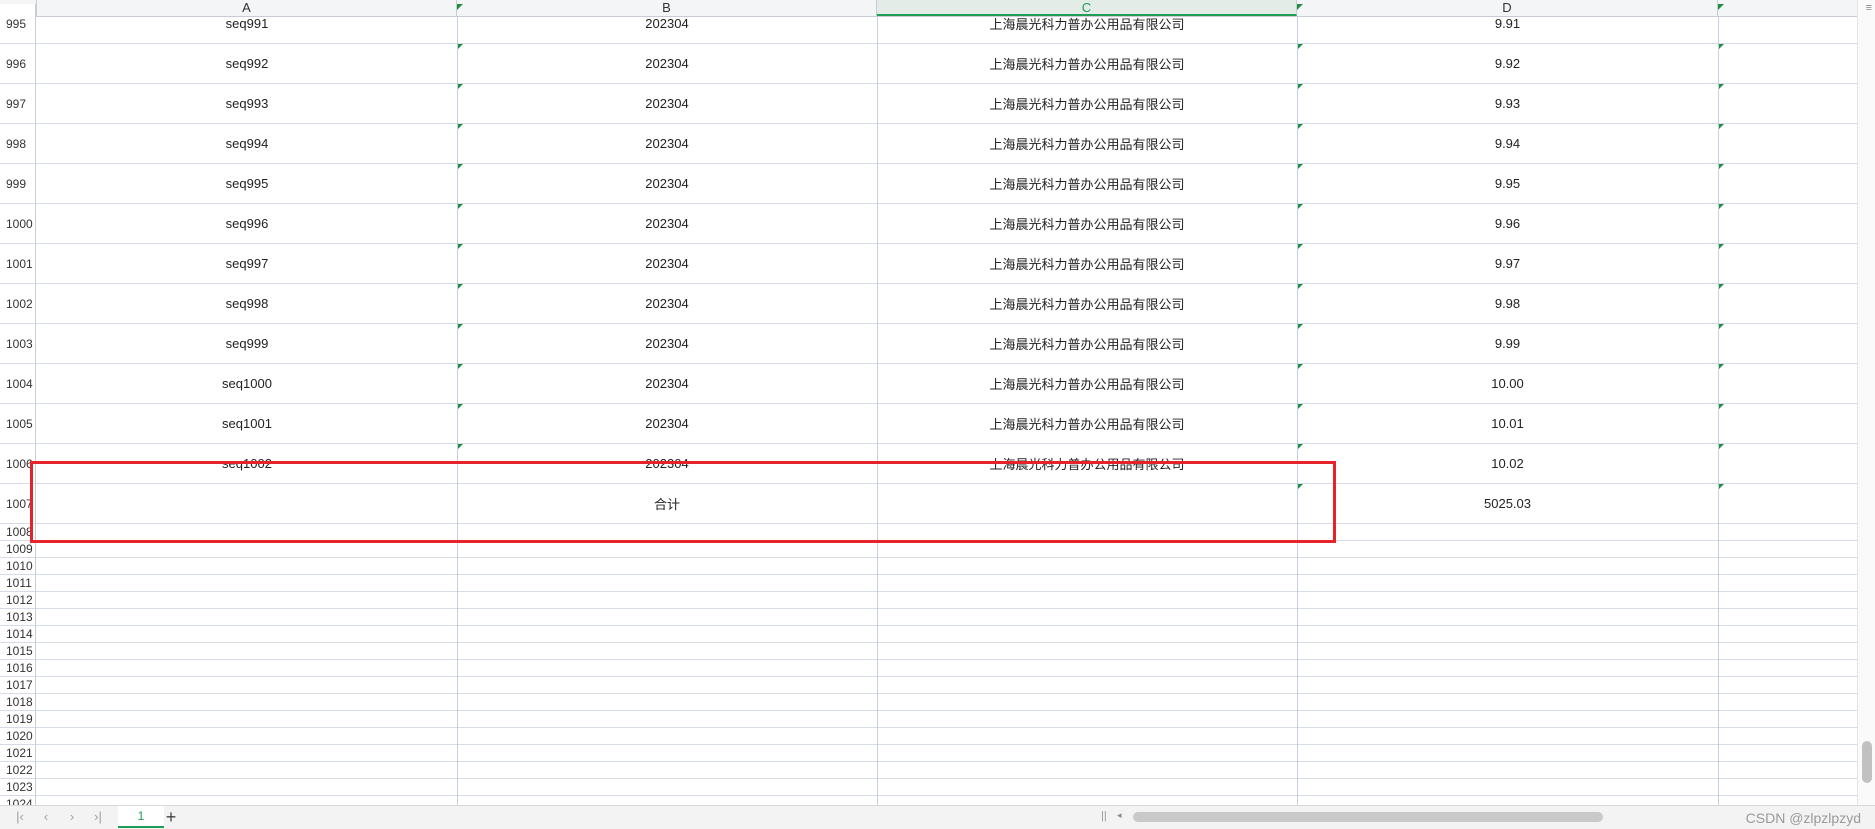 This screenshot has height=829, width=1875. I want to click on sheet-tab-1: 1, so click(141, 817).